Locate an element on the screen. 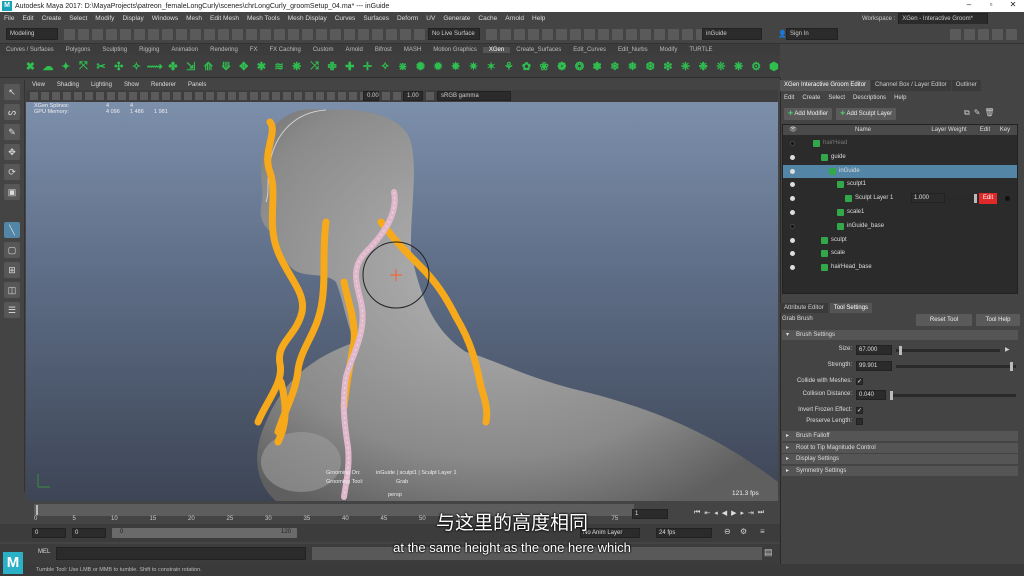 This screenshot has width=1024, height=576. menu-help: Help is located at coordinates (538, 18).